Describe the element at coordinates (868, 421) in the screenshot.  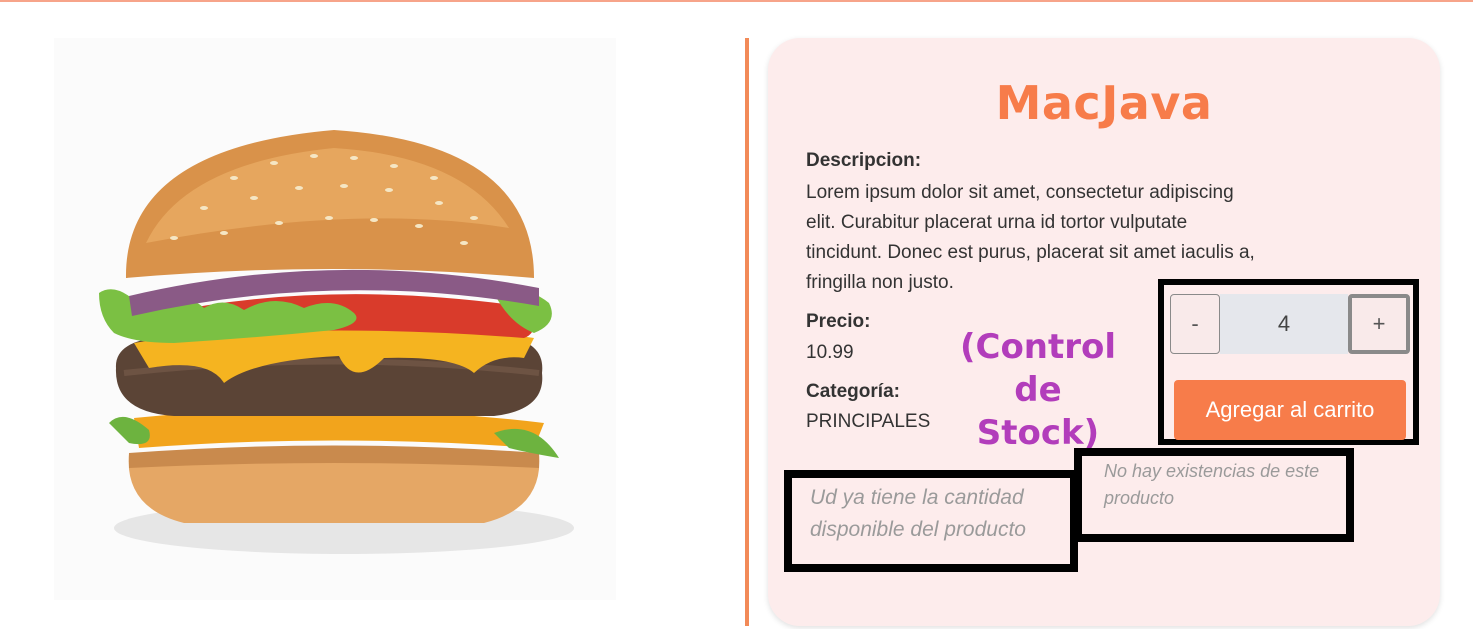
I see `category-value: PRINCIPALES` at that location.